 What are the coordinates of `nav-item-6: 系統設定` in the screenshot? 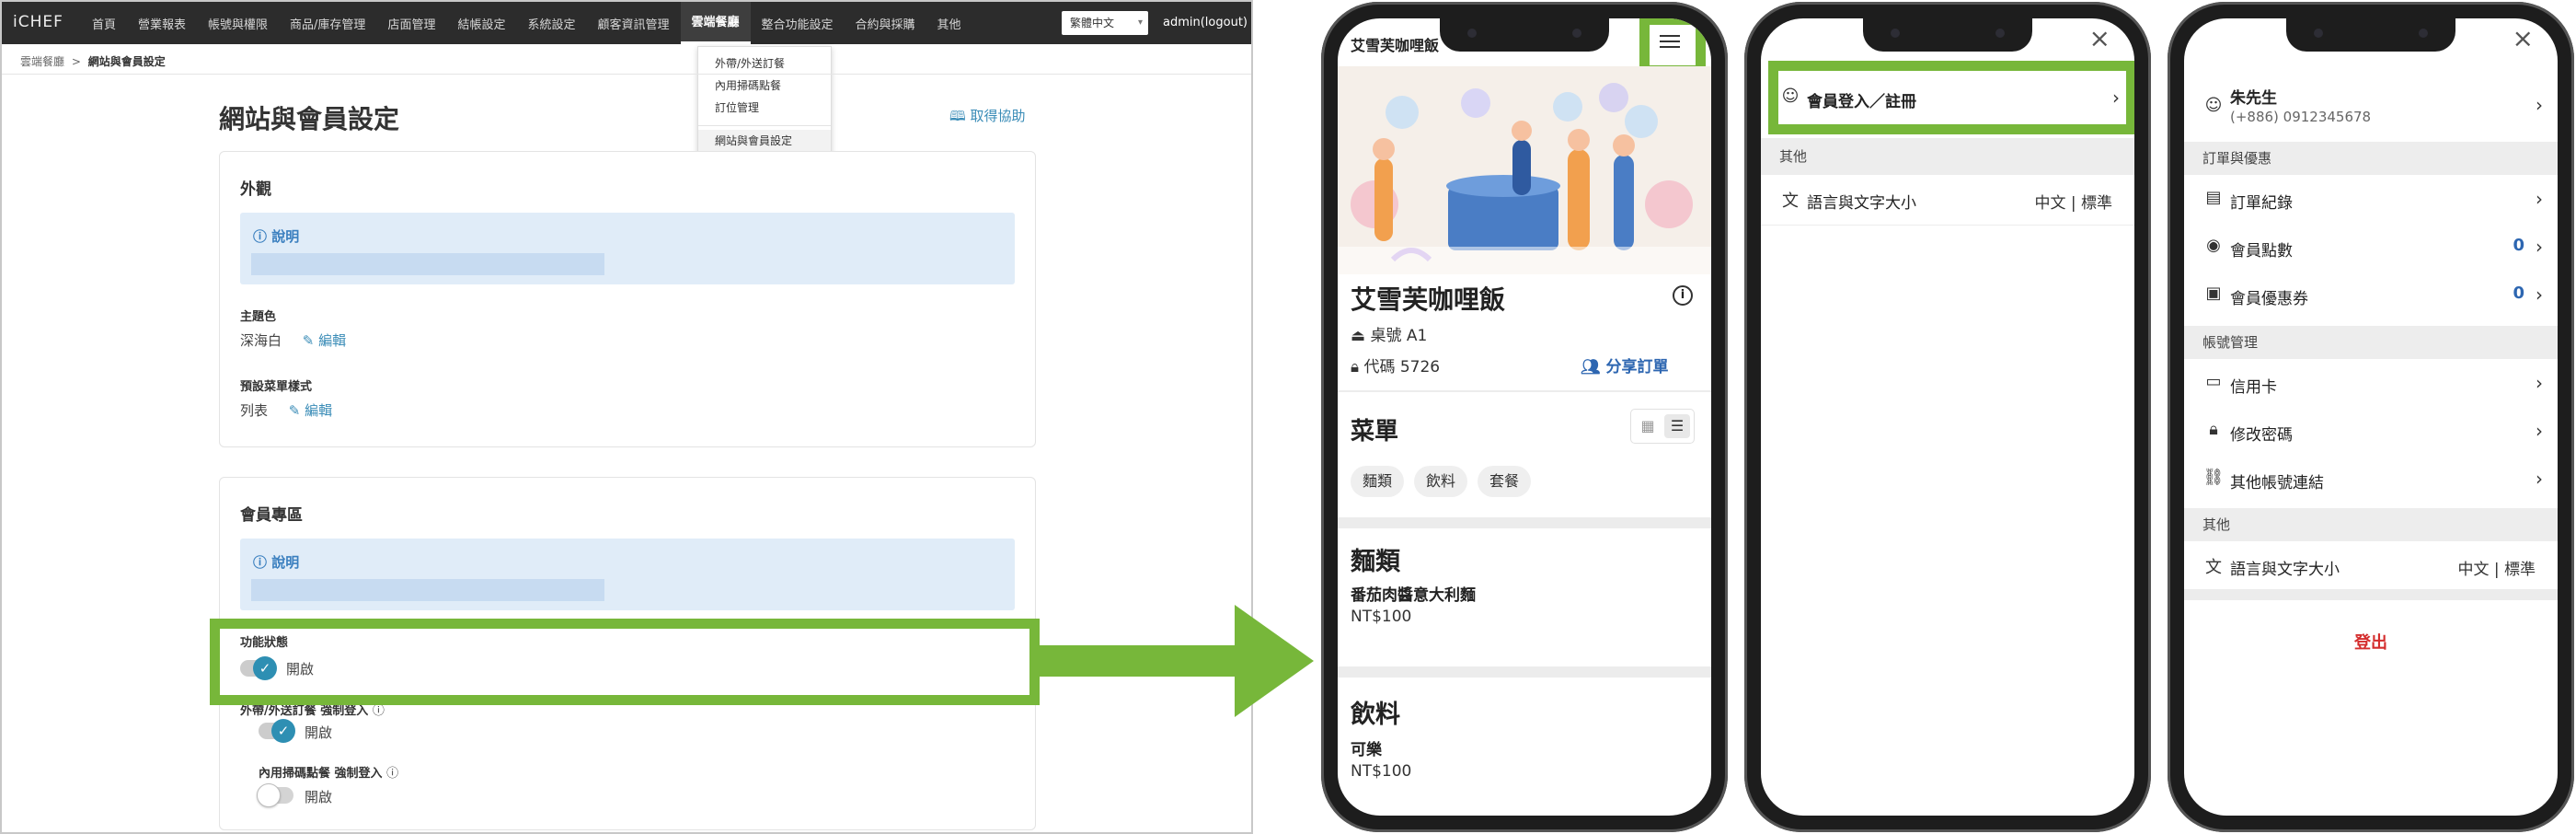 It's located at (551, 23).